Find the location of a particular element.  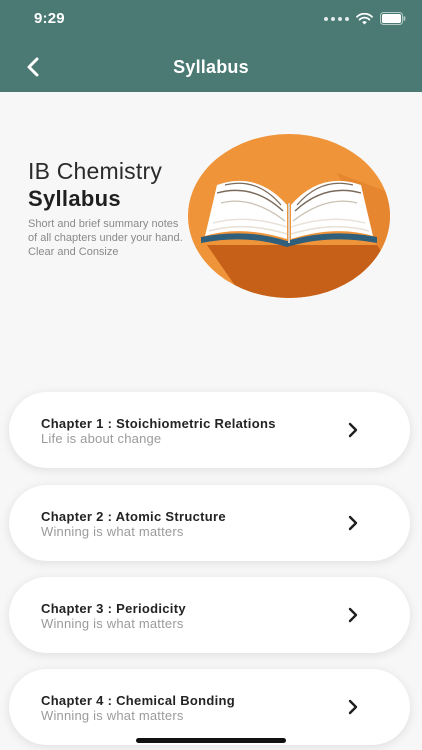

app-header: 9:29 Syllabus is located at coordinates (211, 46).